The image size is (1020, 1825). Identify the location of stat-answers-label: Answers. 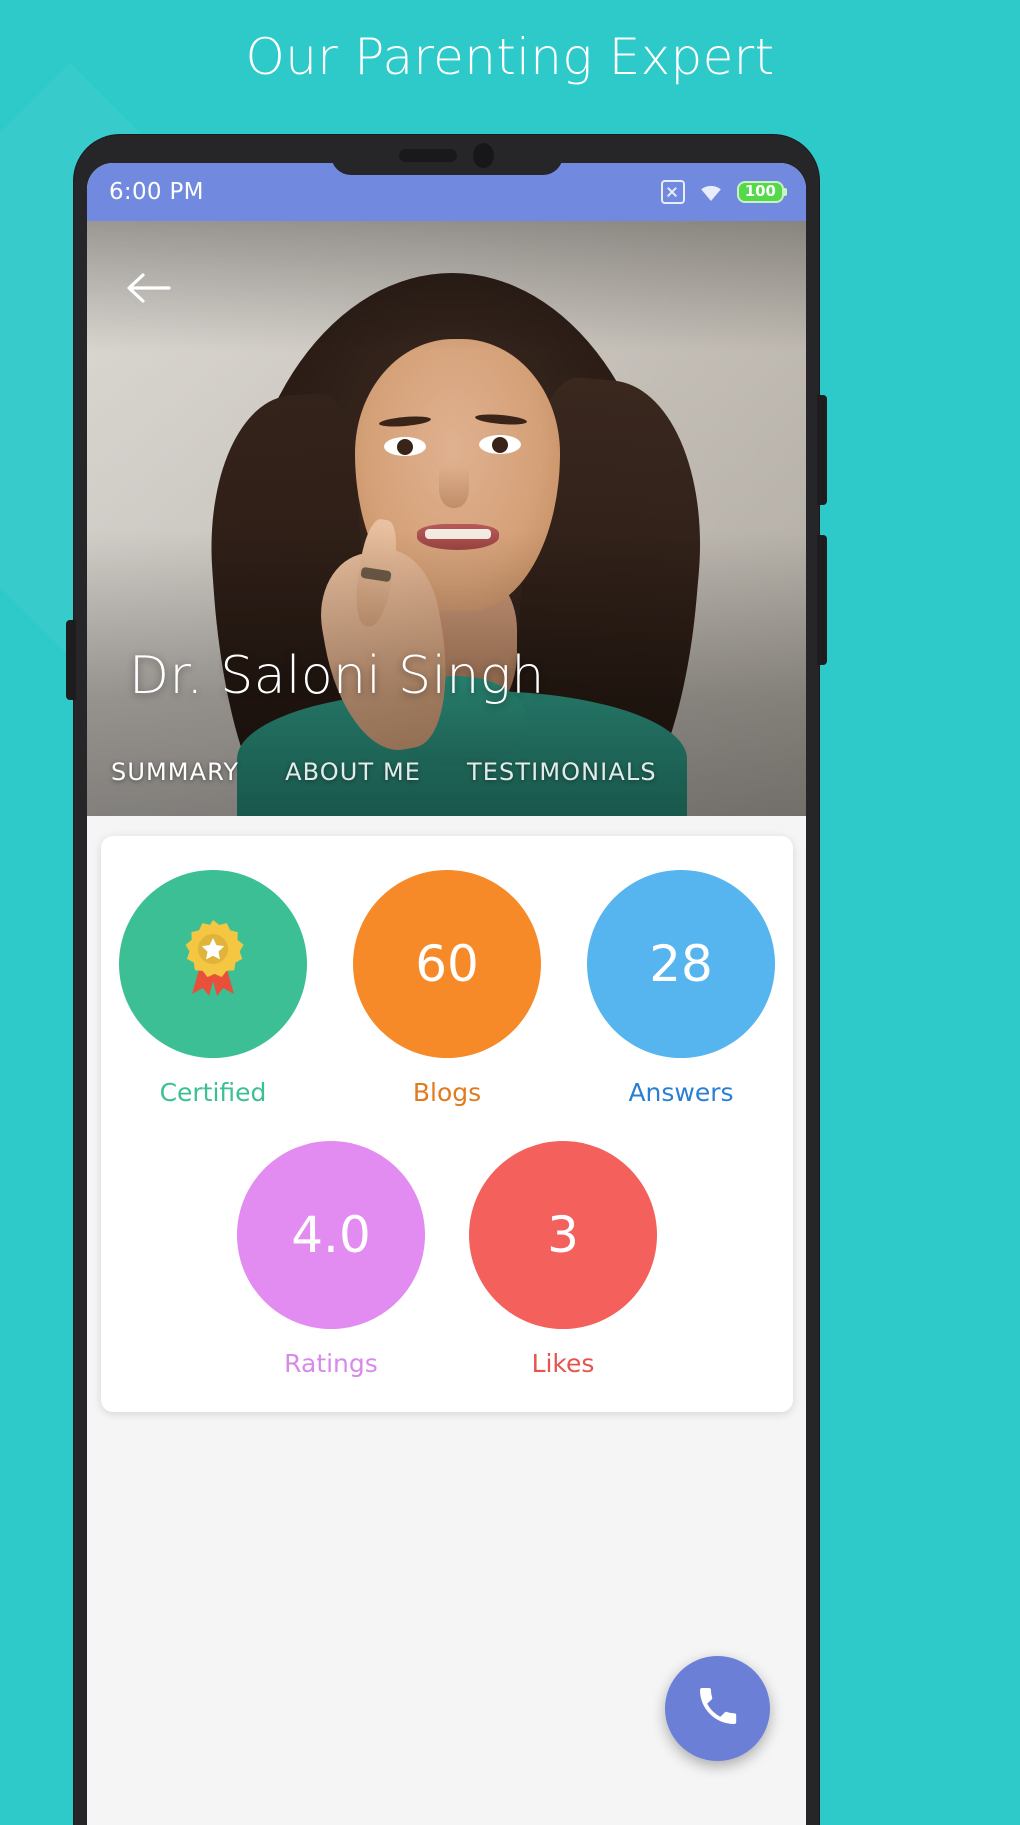
(681, 1092).